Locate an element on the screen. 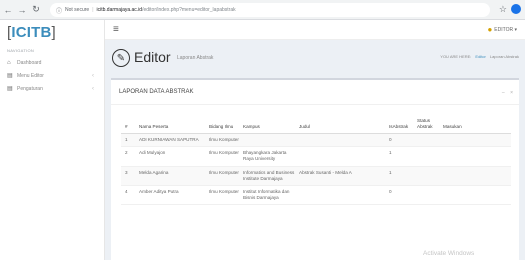 The width and height of the screenshot is (525, 260). brand-bracket-right: ] is located at coordinates (53, 32).